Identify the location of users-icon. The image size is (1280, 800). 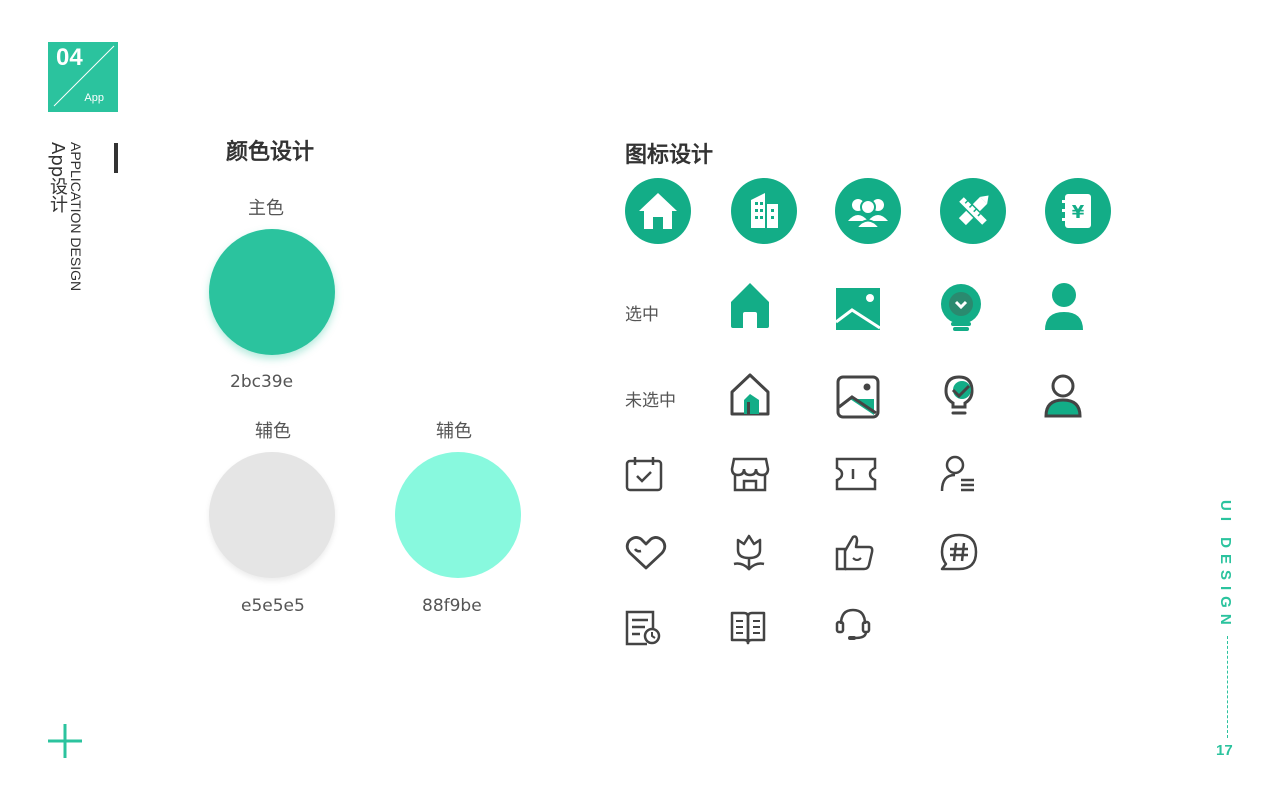
(868, 211).